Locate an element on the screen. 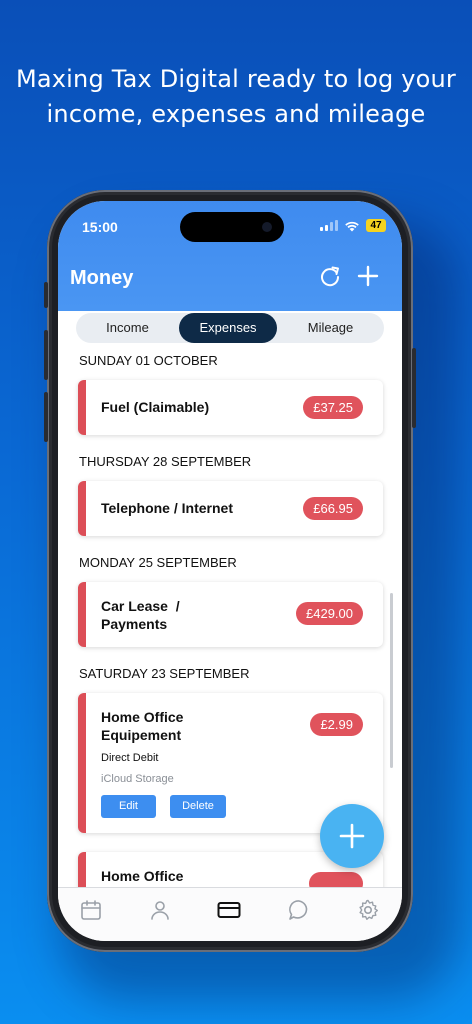 The image size is (472, 1024). expense-title-line-1: Car Lease / is located at coordinates (140, 606).